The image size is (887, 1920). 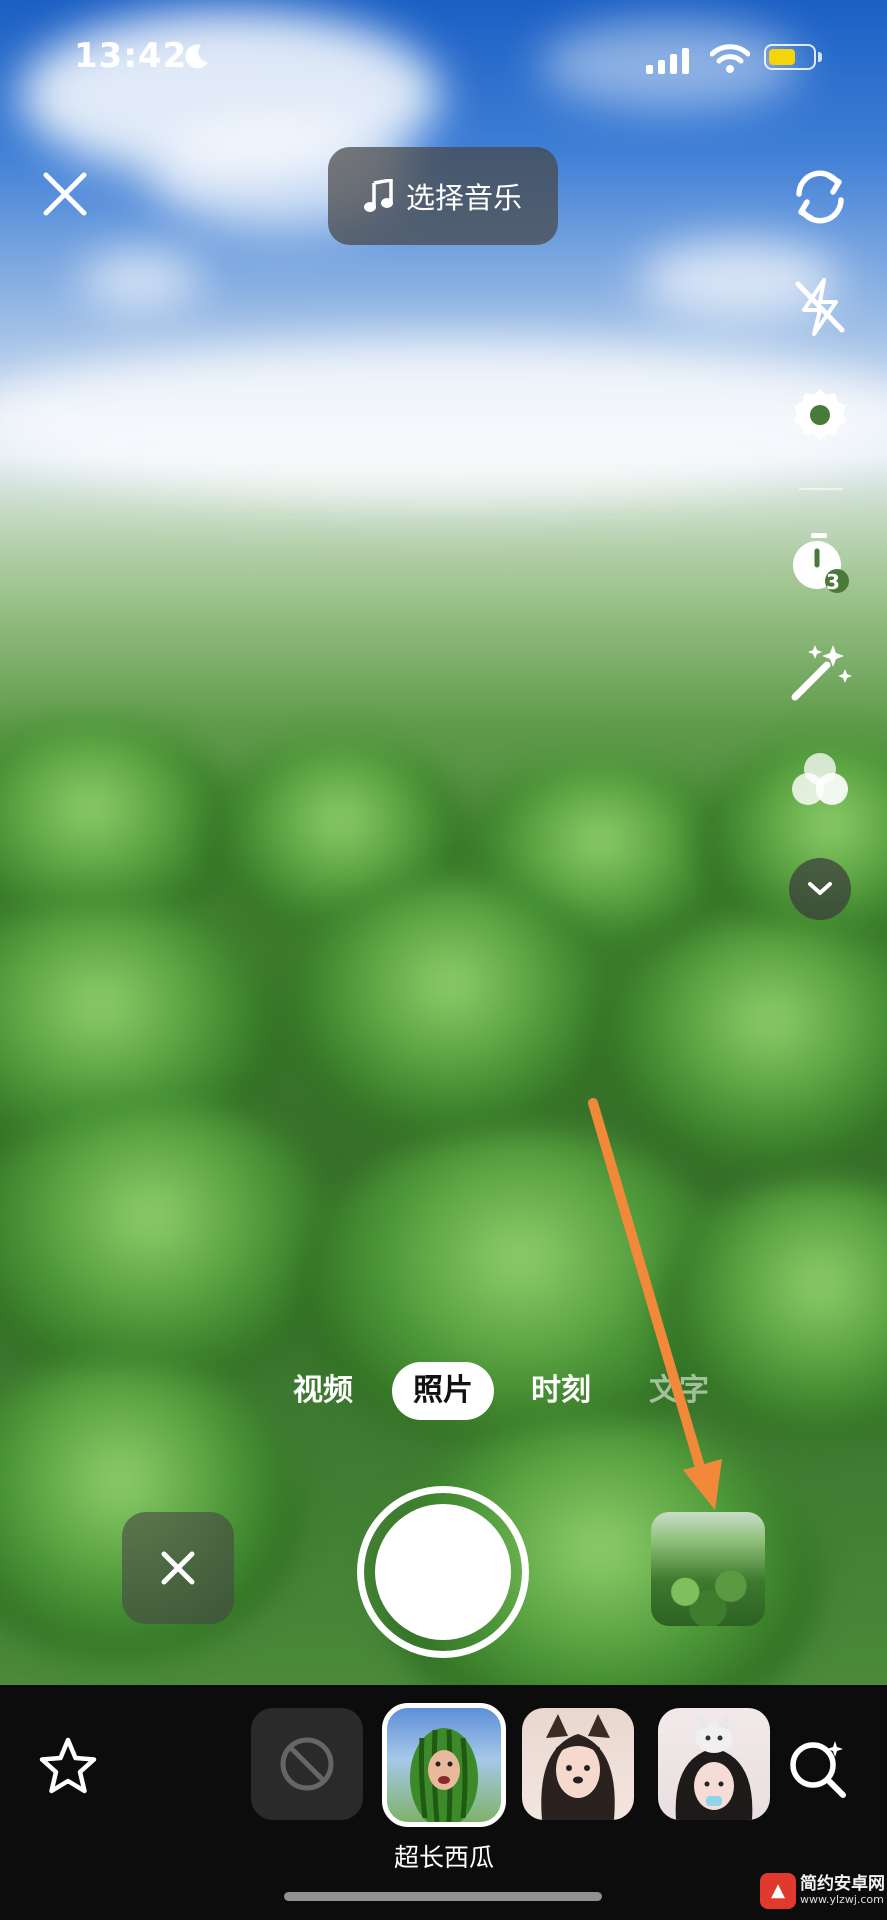 What do you see at coordinates (842, 1899) in the screenshot?
I see `watermark-url: www.ylzwj.com` at bounding box center [842, 1899].